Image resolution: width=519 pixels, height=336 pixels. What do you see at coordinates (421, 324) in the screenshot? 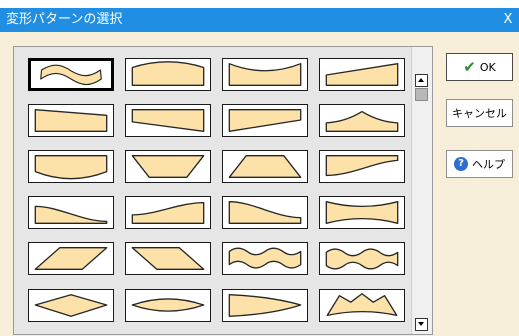
I see `arrow-down-icon` at bounding box center [421, 324].